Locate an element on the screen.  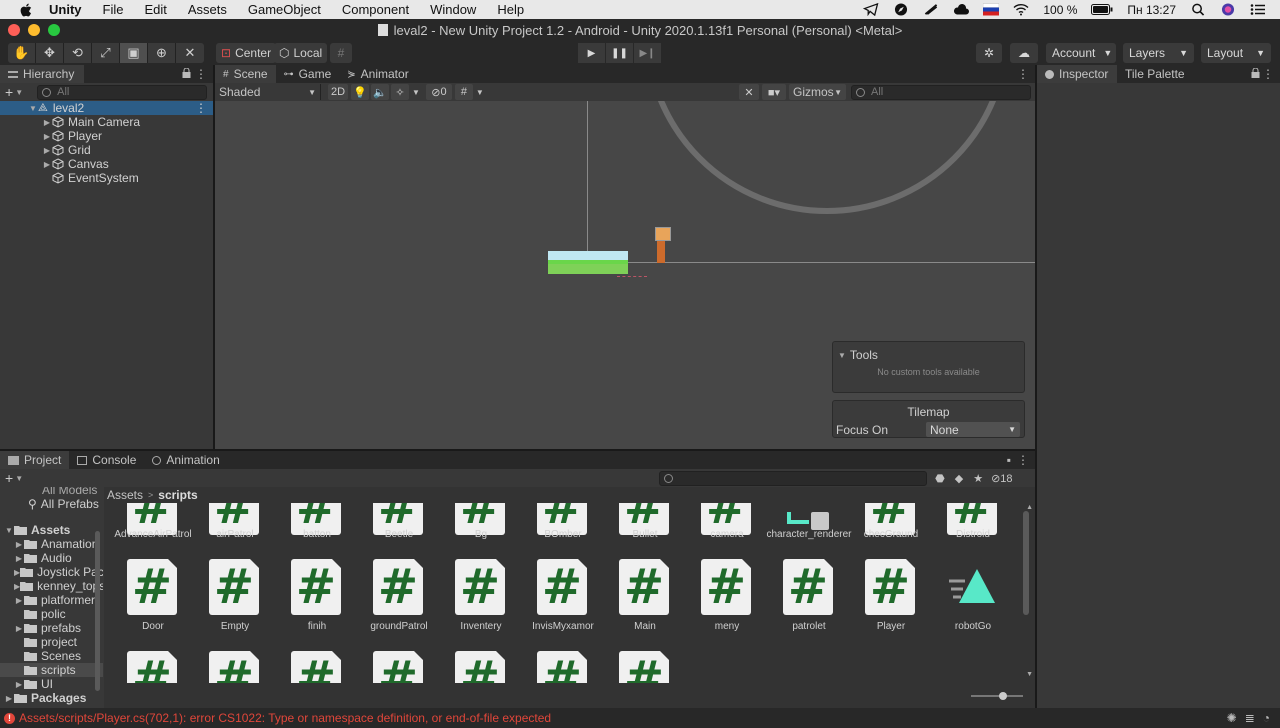
packages-root-row: ▶ Packages is located at coordinates (51, 698).